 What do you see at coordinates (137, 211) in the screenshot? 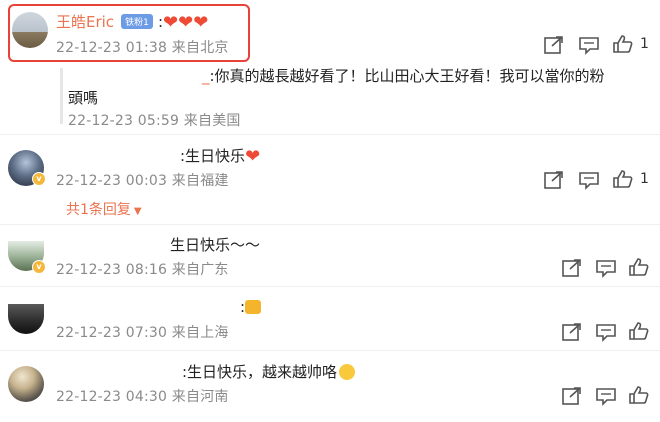
I see `chevron-down-icon: ▼` at bounding box center [137, 211].